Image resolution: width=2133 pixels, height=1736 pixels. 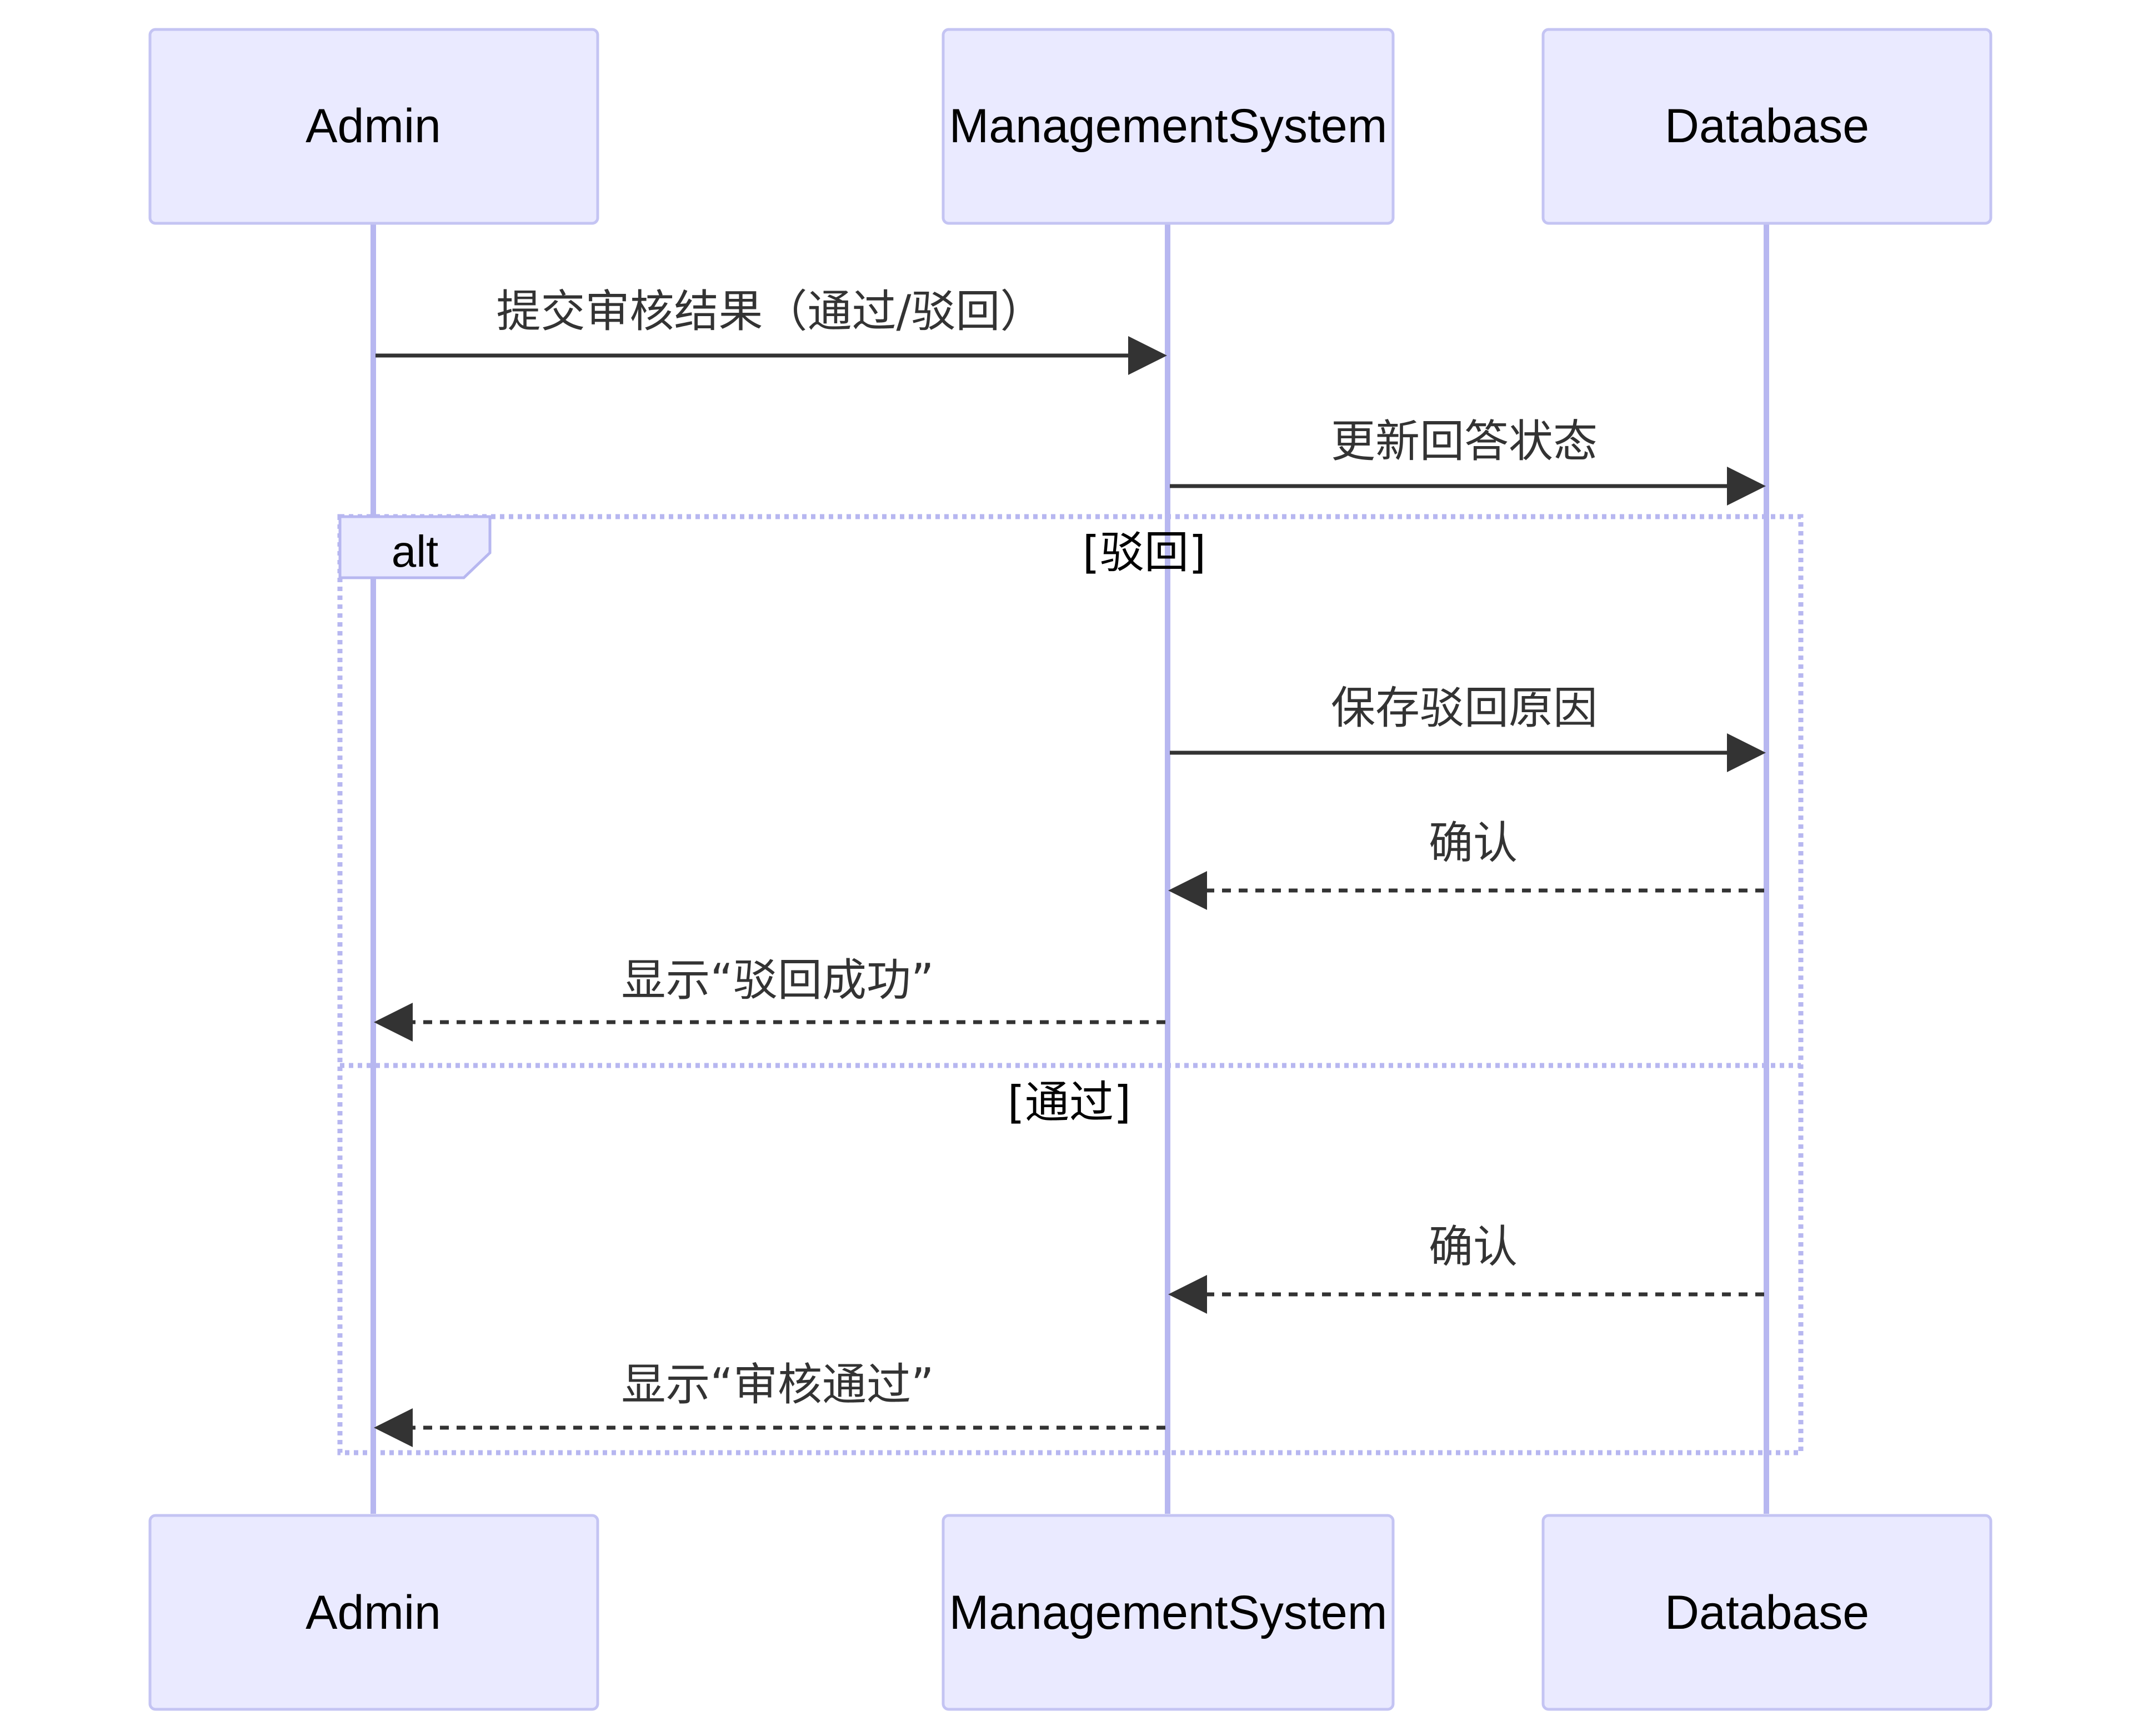 I want to click on message-label: 保存驳回原因, so click(x=1464, y=708).